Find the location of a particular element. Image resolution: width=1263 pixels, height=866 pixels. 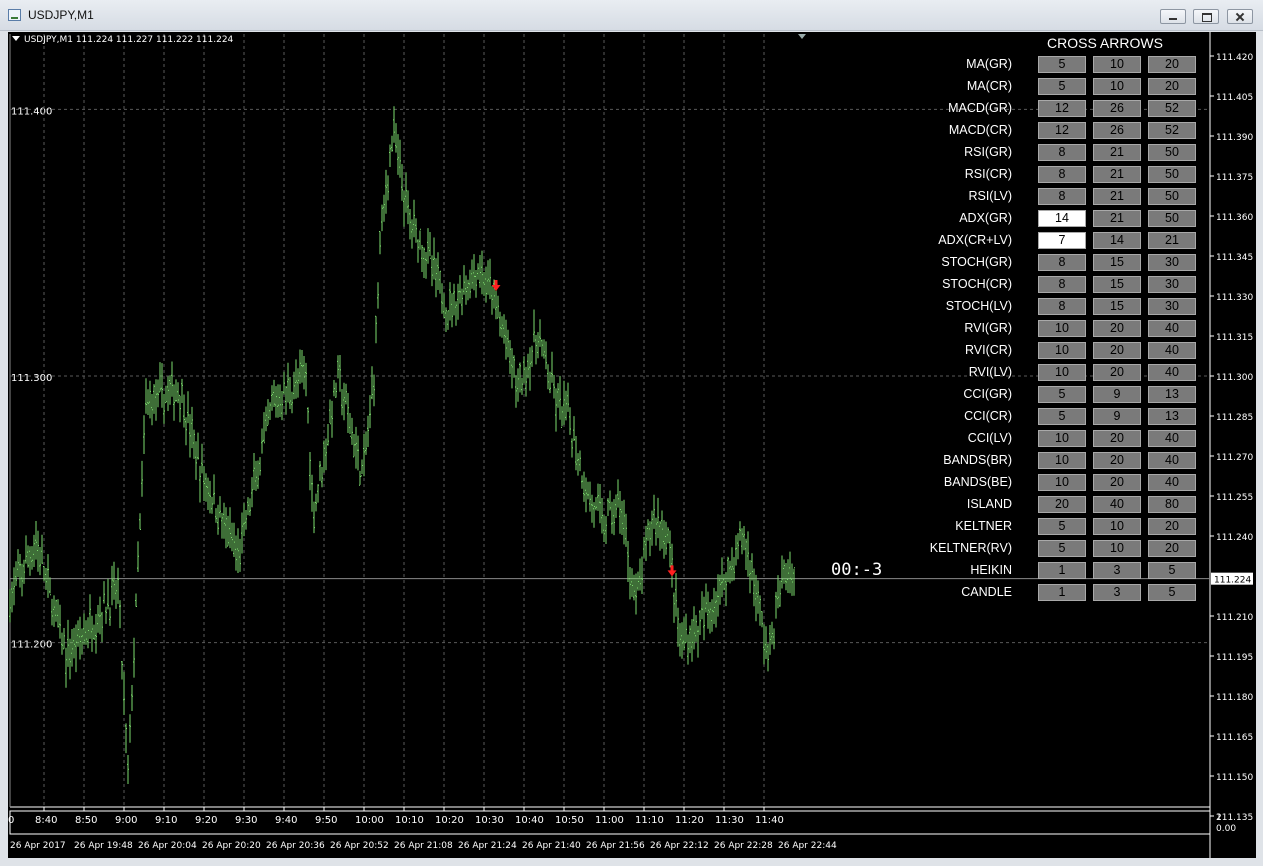

param-row: ADX(GR) 14 21 50 is located at coordinates (608, 219).